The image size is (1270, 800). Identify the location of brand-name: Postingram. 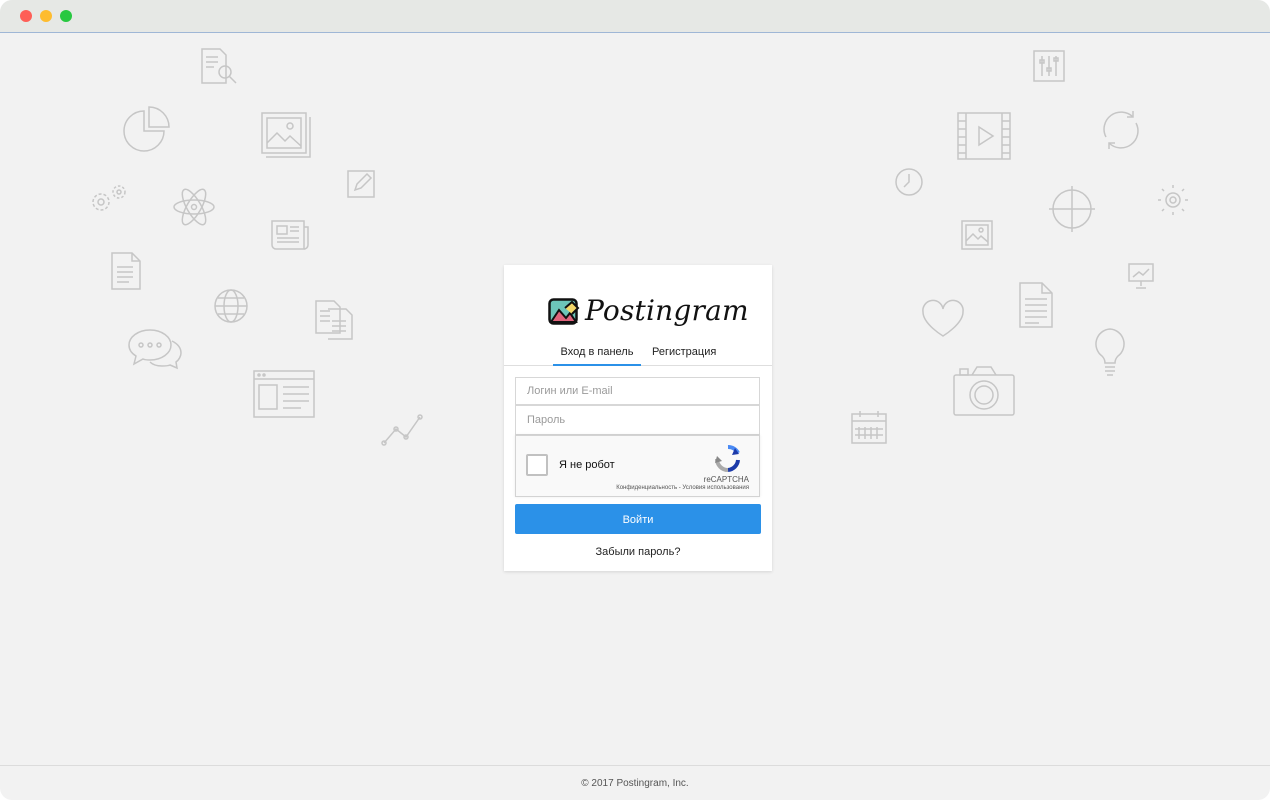
(667, 310).